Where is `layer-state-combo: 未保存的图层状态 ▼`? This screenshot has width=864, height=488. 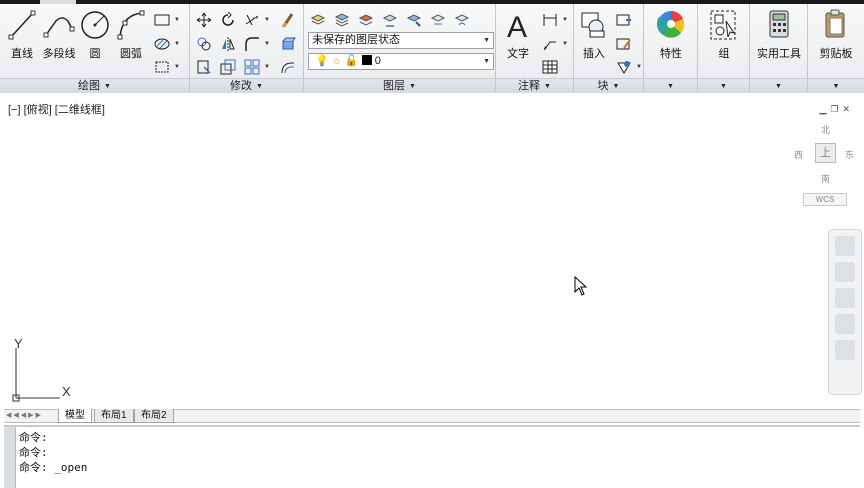 layer-state-combo: 未保存的图层状态 ▼ is located at coordinates (401, 40).